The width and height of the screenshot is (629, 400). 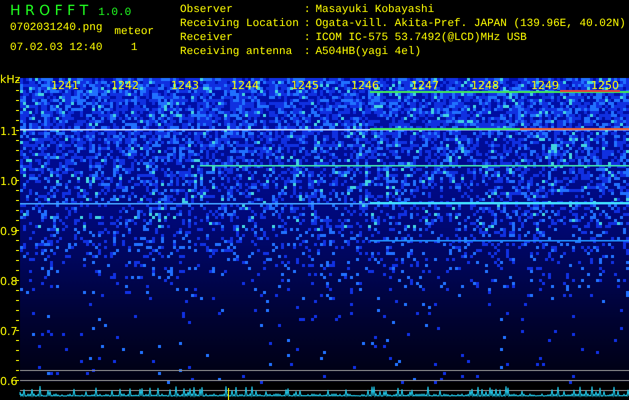 What do you see at coordinates (65, 85) in the screenshot?
I see `time-label: 1241` at bounding box center [65, 85].